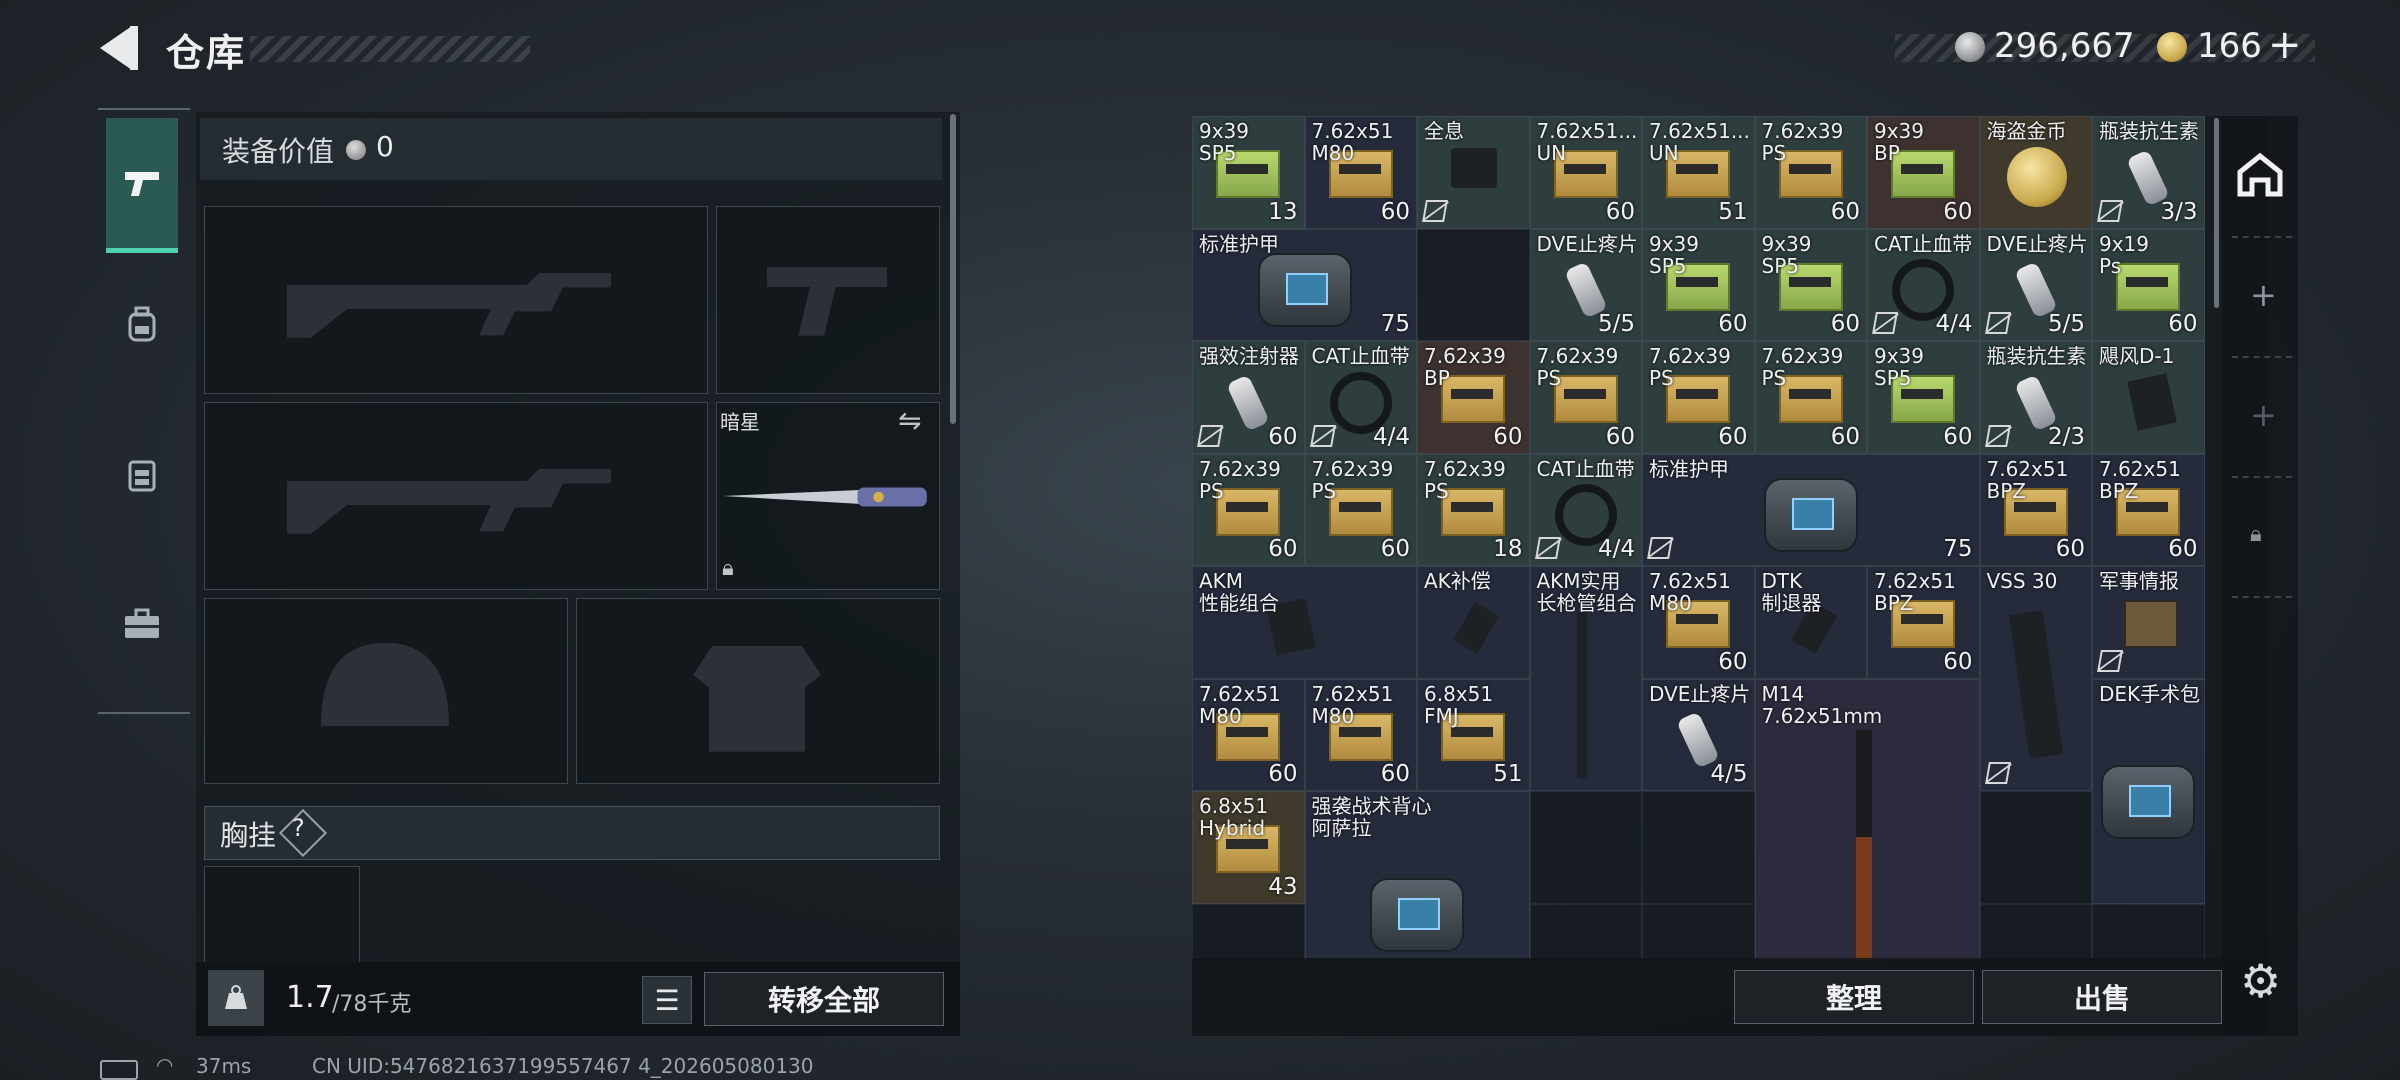 Image resolution: width=2400 pixels, height=1080 pixels. I want to click on inventory-item: VSS 30, so click(2035, 678).